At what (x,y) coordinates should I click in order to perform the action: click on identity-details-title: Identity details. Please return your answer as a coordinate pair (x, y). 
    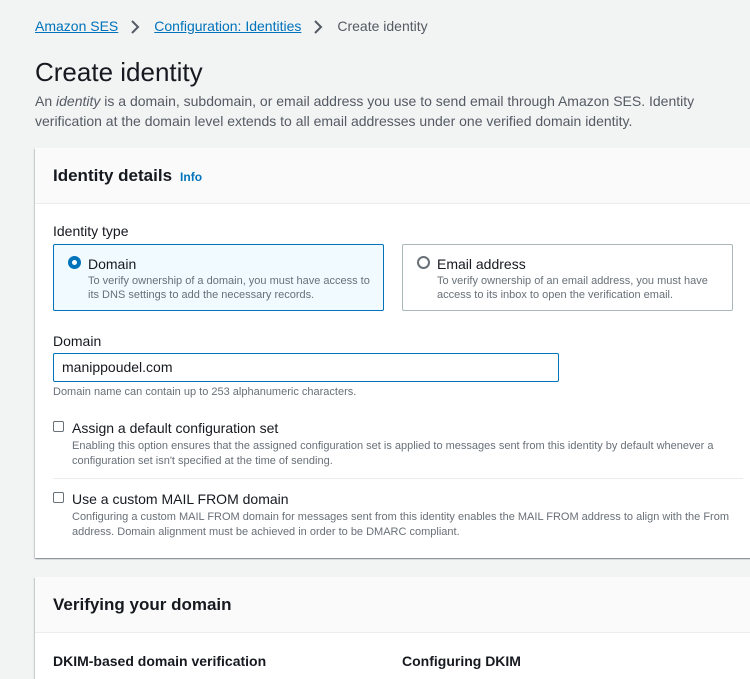
    Looking at the image, I should click on (113, 175).